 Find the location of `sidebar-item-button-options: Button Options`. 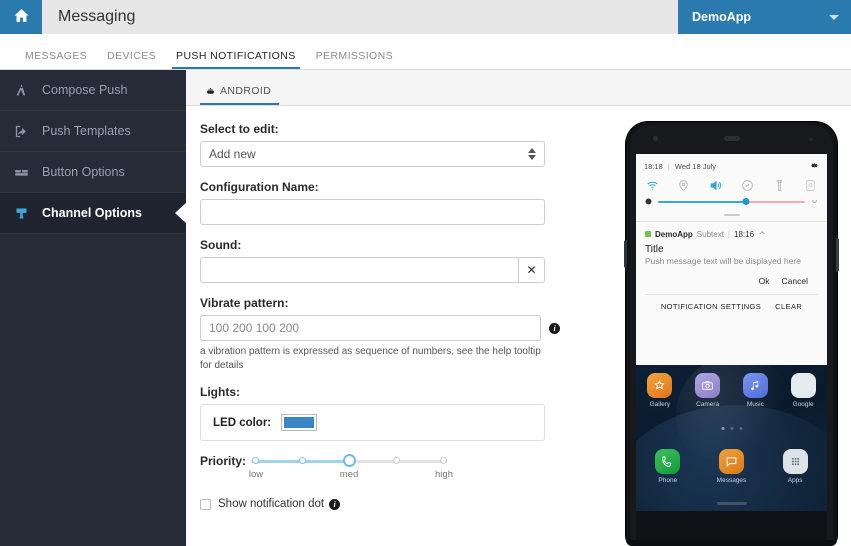

sidebar-item-button-options: Button Options is located at coordinates (93, 172).